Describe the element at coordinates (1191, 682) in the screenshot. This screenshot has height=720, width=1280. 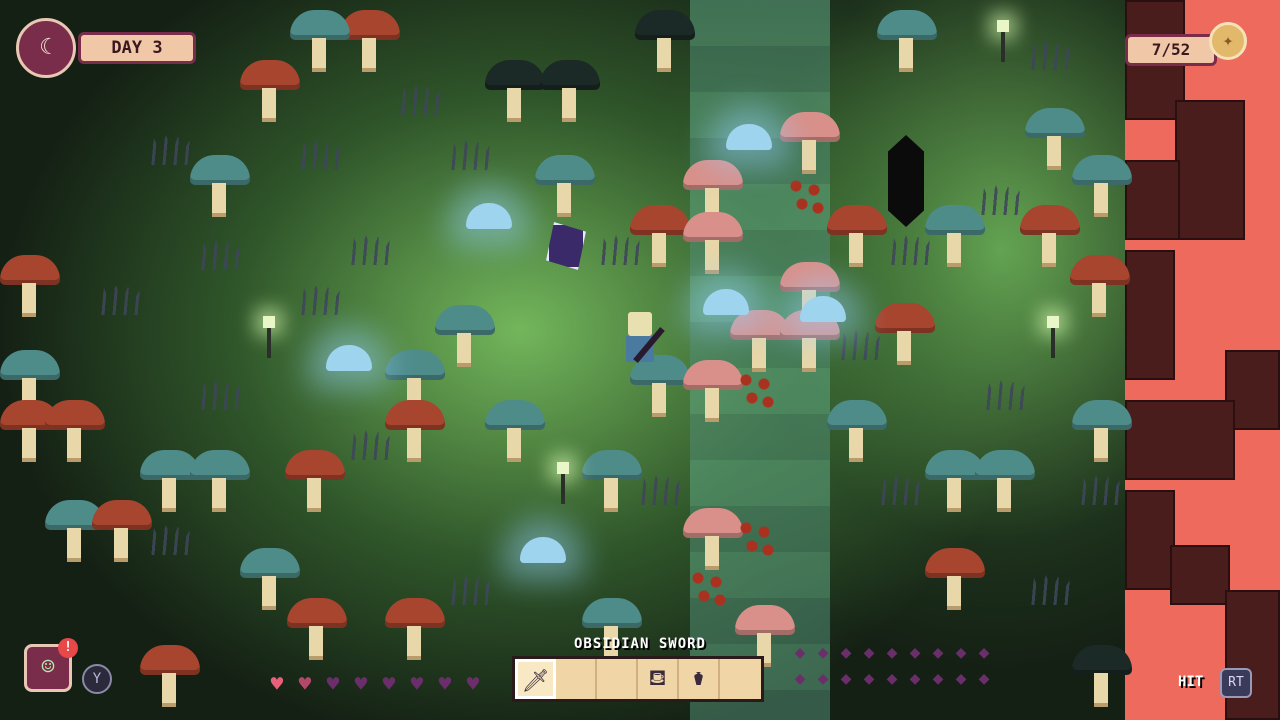
I see `hit-label: HIT` at that location.